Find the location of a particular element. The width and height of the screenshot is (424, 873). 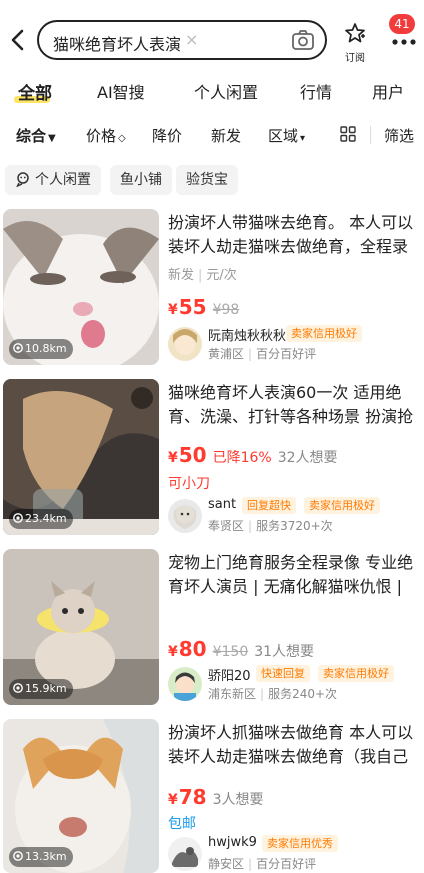

tag-new: 新发 is located at coordinates (181, 275).